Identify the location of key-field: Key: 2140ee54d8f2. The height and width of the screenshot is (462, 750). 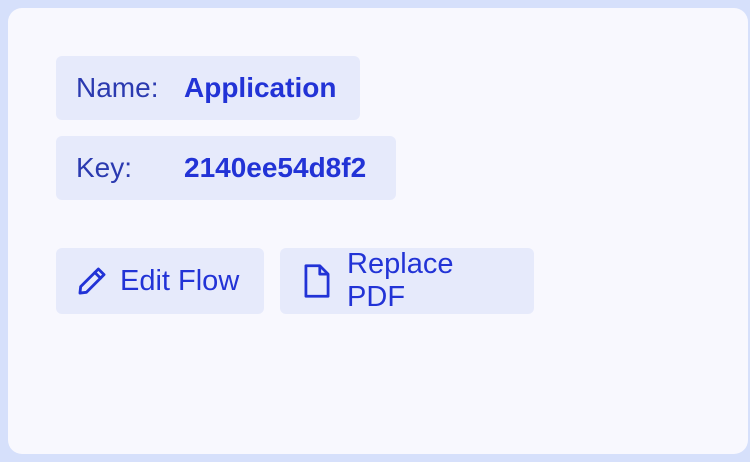
(226, 168).